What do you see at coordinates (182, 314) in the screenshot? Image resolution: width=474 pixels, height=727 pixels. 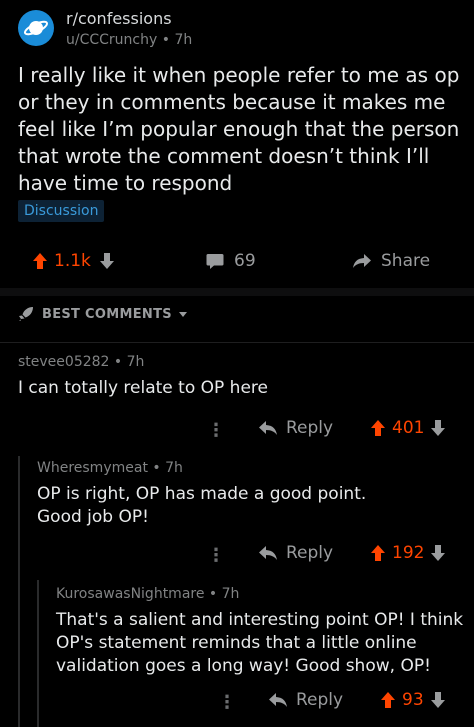 I see `chevron-down-icon` at bounding box center [182, 314].